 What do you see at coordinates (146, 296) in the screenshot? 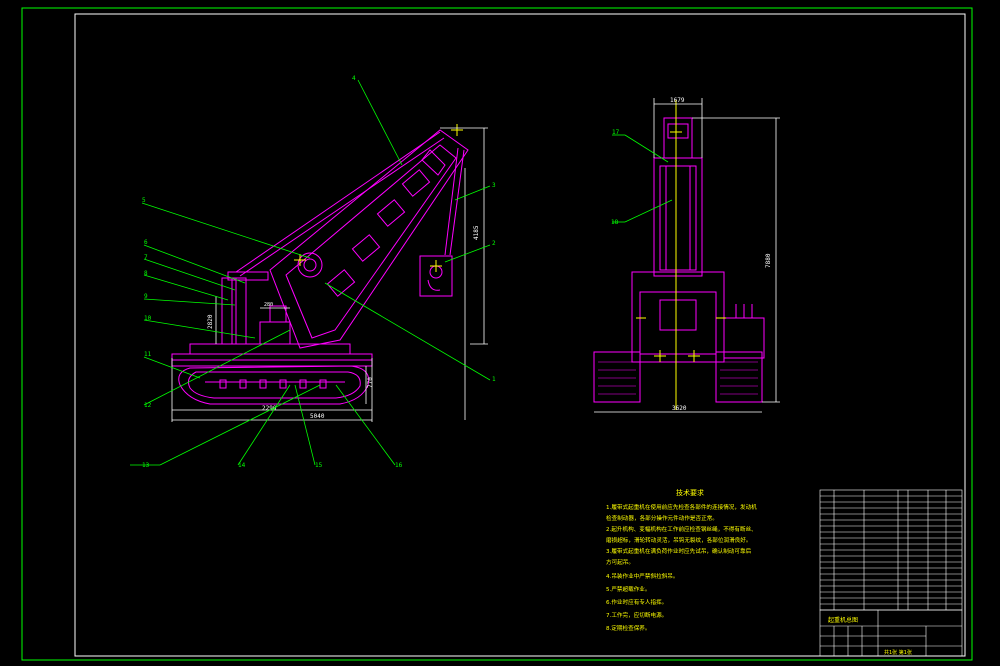
I see `balloon: 9` at bounding box center [146, 296].